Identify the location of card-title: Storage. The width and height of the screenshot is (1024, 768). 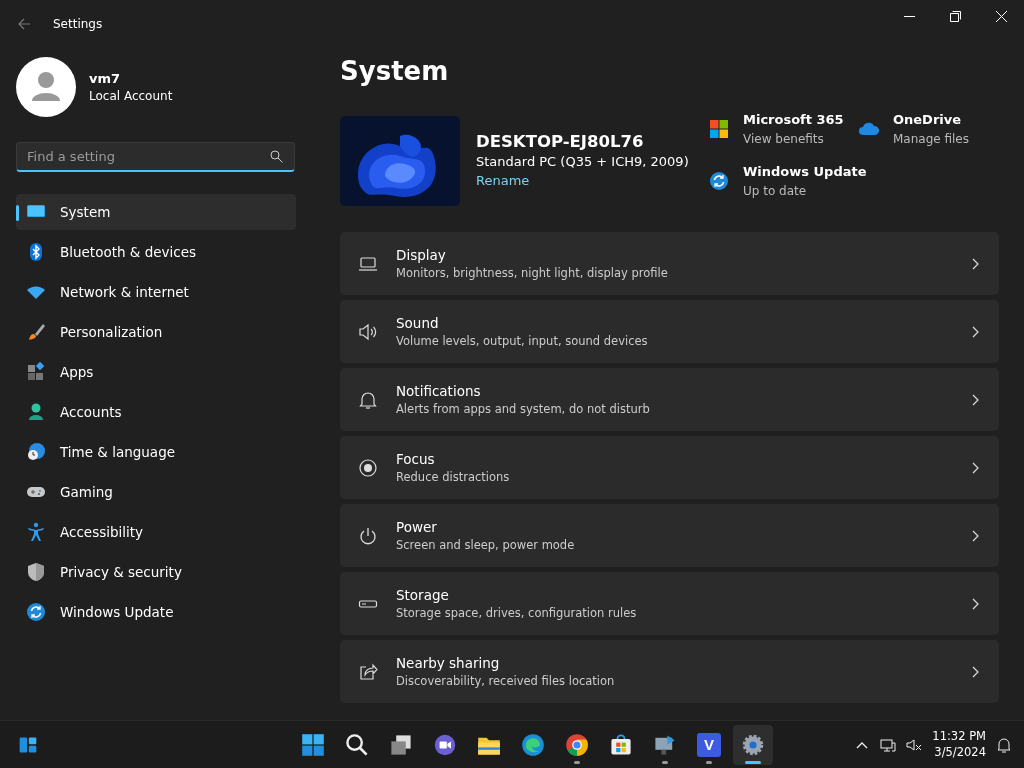
(423, 595).